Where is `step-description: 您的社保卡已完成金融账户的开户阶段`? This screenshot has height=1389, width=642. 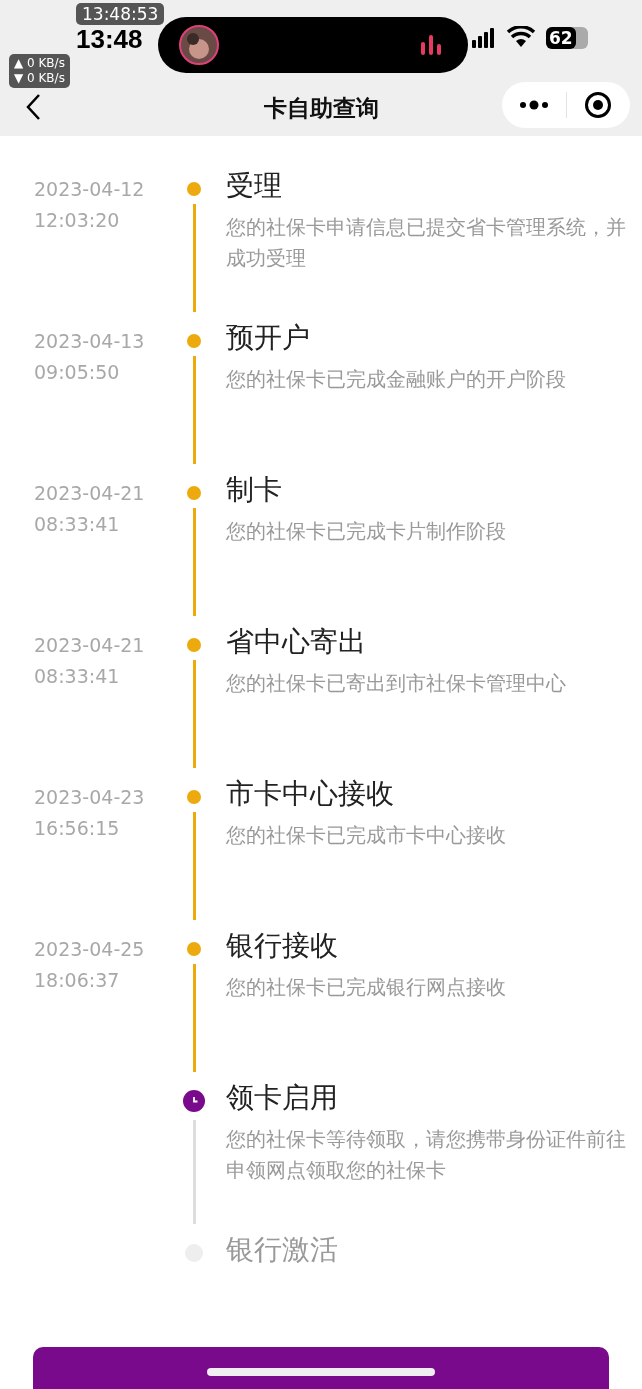 step-description: 您的社保卡已完成金融账户的开户阶段 is located at coordinates (396, 380).